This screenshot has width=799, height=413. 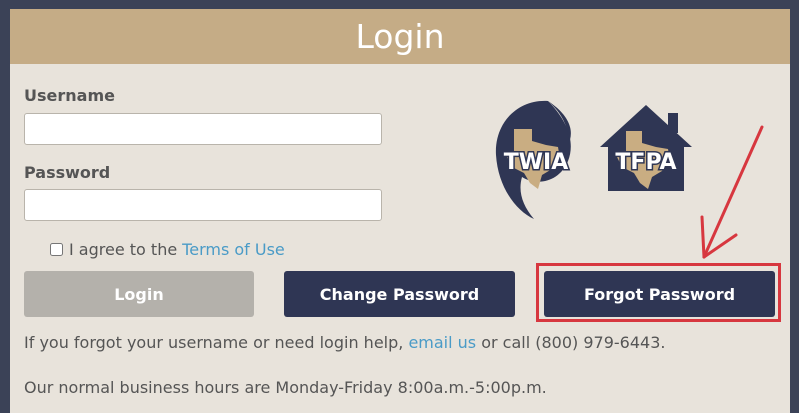 What do you see at coordinates (123, 249) in the screenshot?
I see `terms-prefix: I agree to the` at bounding box center [123, 249].